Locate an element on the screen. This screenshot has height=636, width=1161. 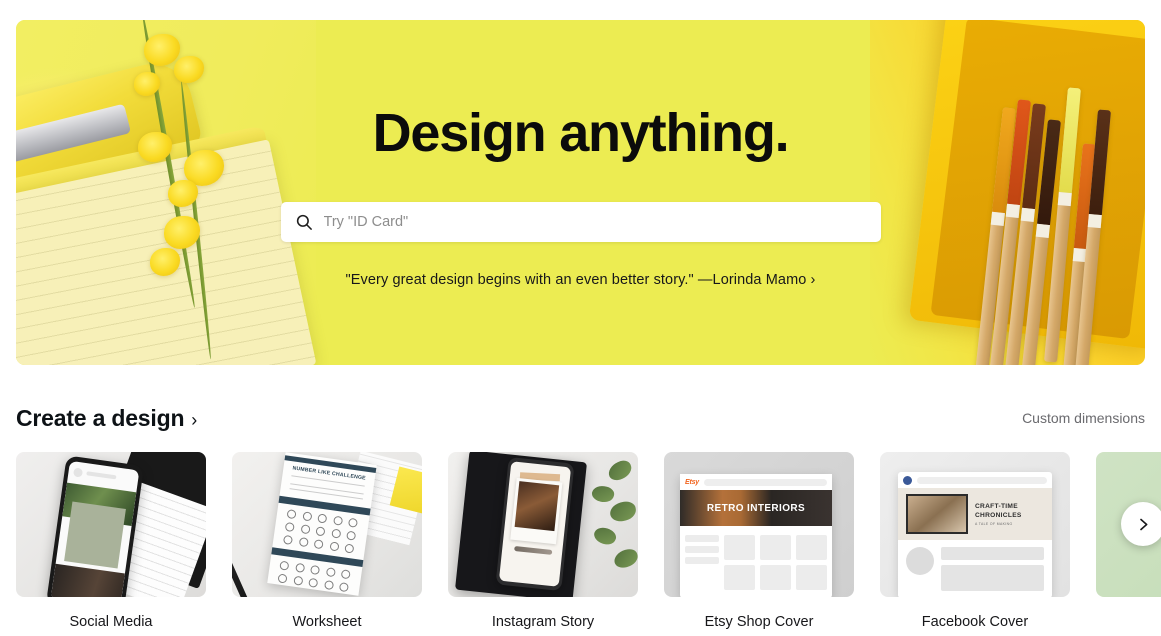
design-card-etsy-shop-cover: Etsy RETRO INTERIORS Etsy Shop Cover is located at coordinates (759, 544).